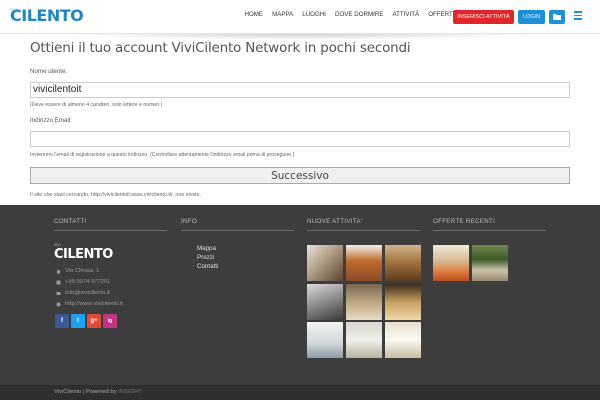 The image size is (600, 400). Describe the element at coordinates (254, 15) in the screenshot. I see `nav-item-home: HOME` at that location.